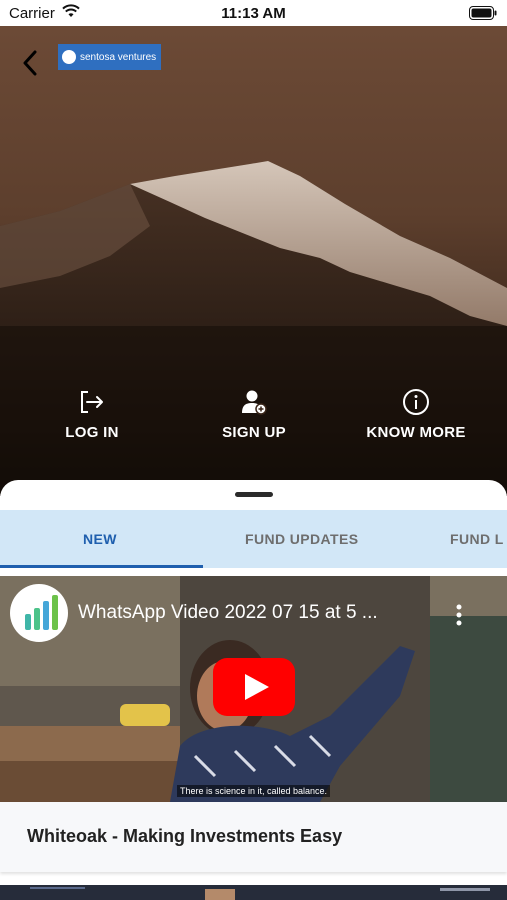 This screenshot has width=507, height=900. What do you see at coordinates (92, 402) in the screenshot?
I see `login-icon` at bounding box center [92, 402].